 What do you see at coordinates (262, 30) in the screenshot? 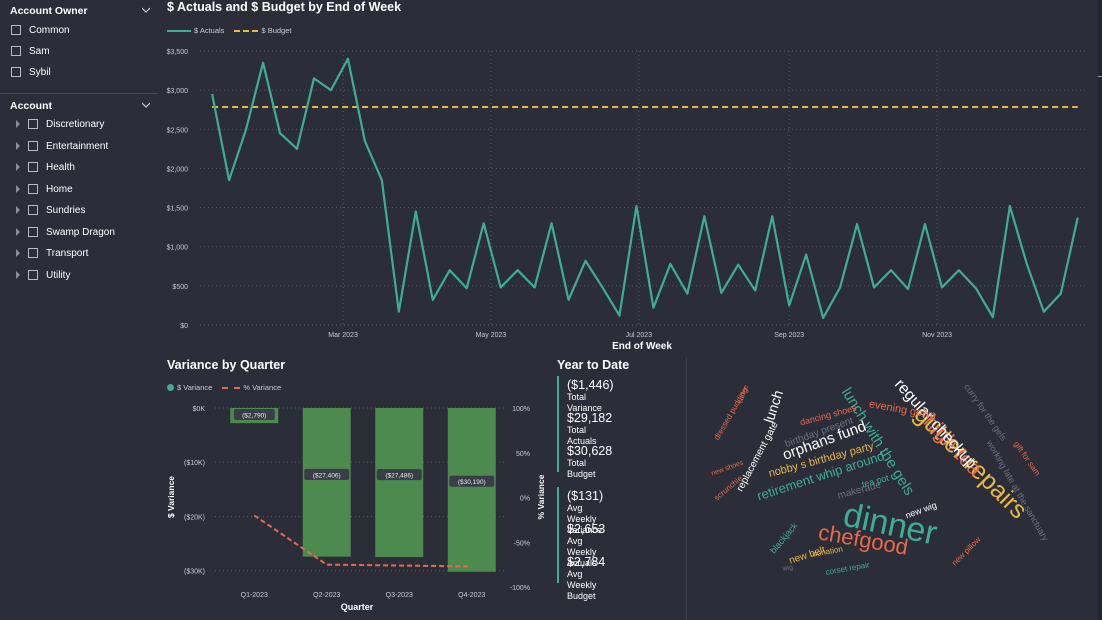
I see `legend-item-budget: $ Budget` at bounding box center [262, 30].